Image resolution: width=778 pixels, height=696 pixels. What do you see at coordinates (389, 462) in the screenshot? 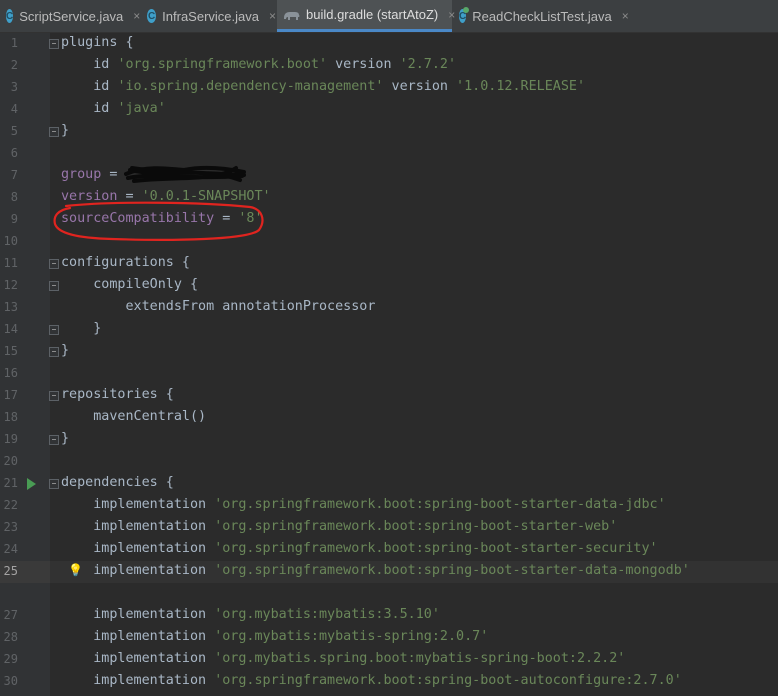
I see `code-line: 20` at bounding box center [389, 462].